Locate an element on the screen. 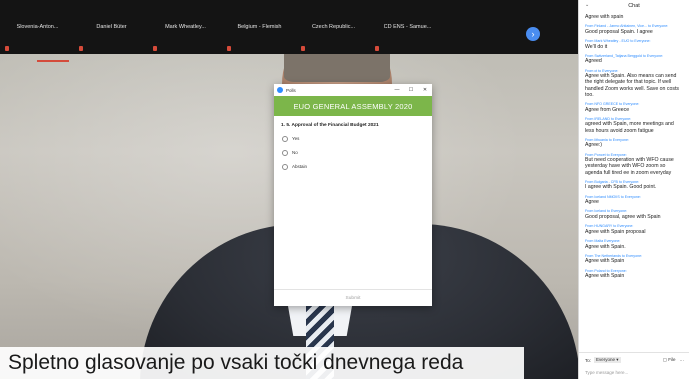  chat-message-input is located at coordinates (634, 372).